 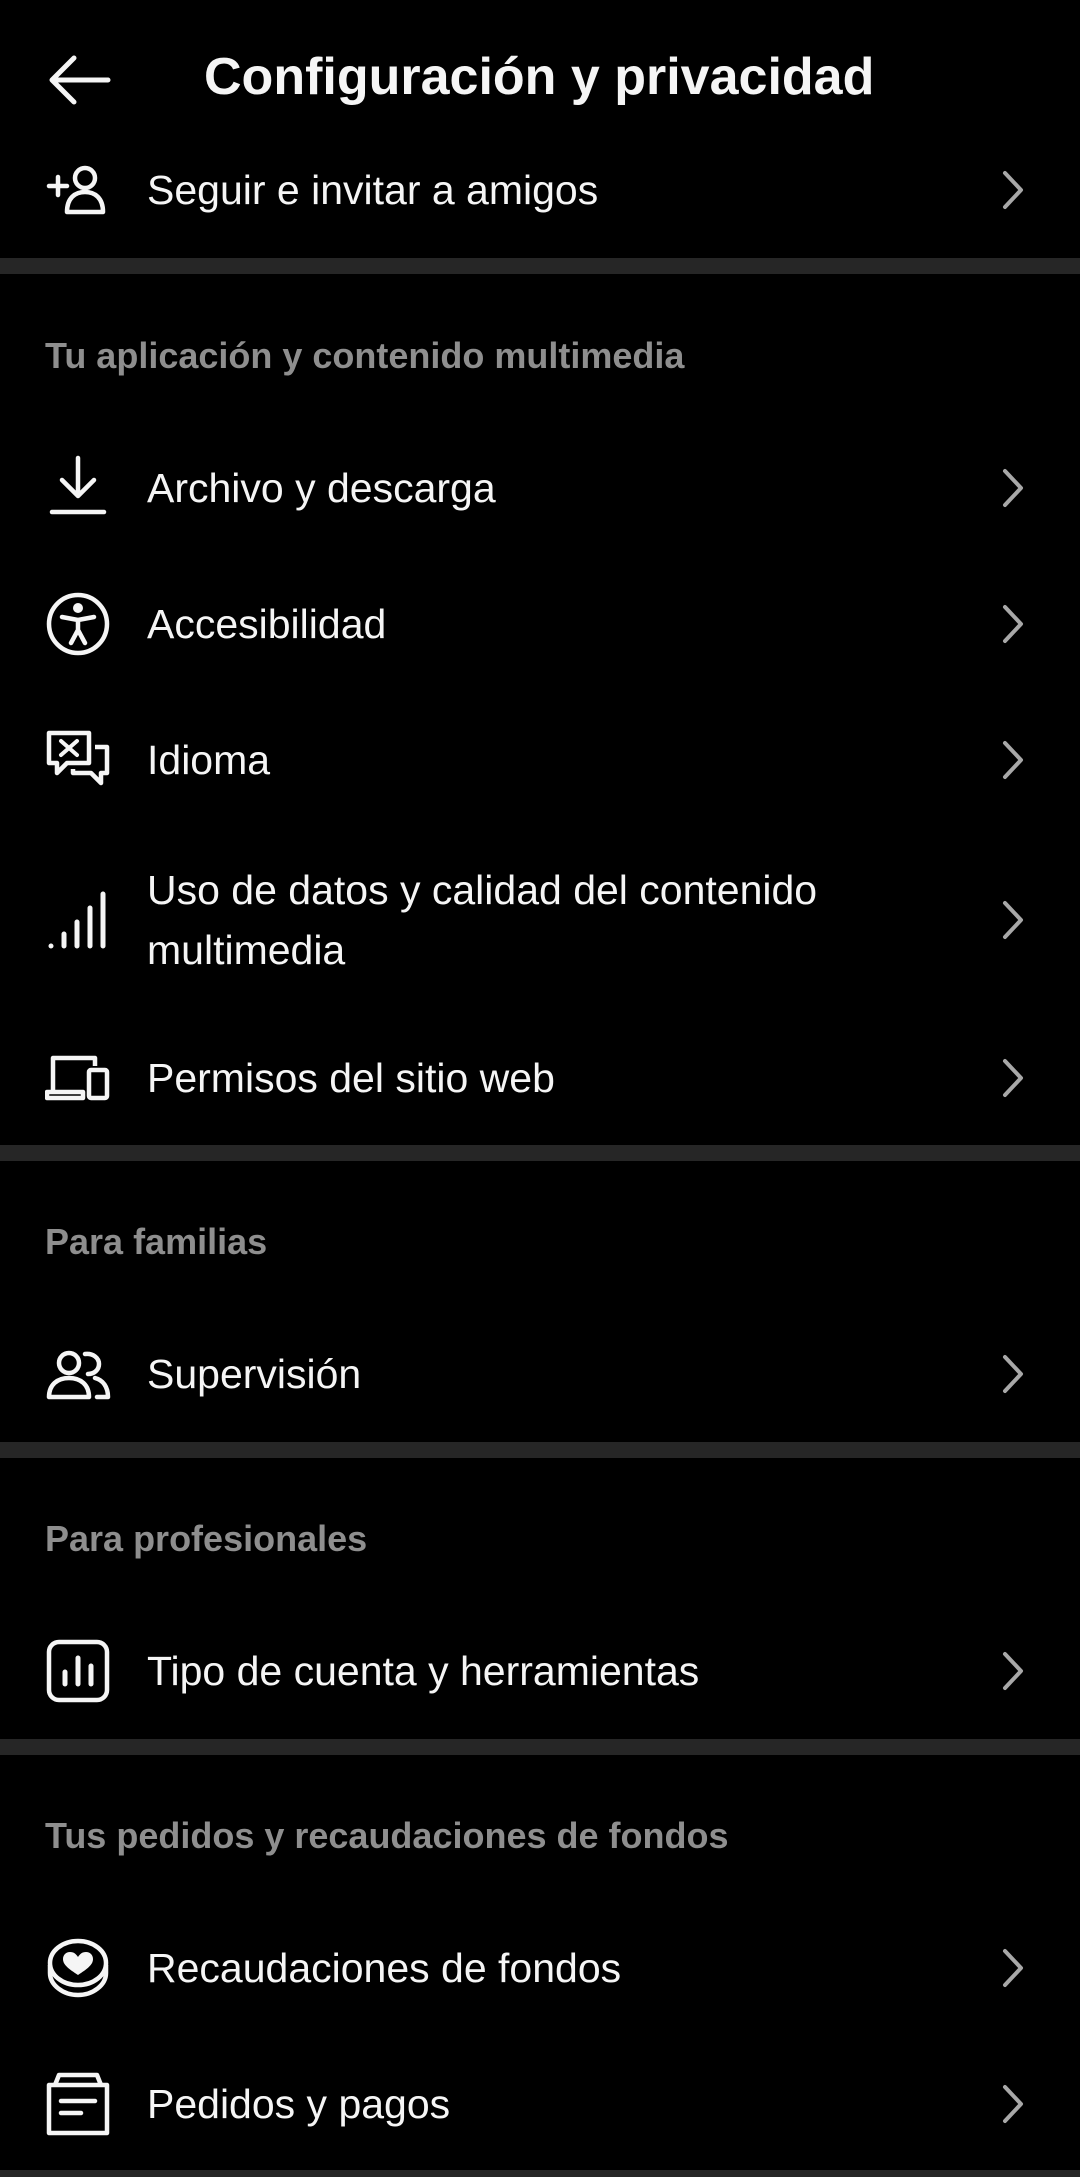 I want to click on back-button, so click(x=78, y=80).